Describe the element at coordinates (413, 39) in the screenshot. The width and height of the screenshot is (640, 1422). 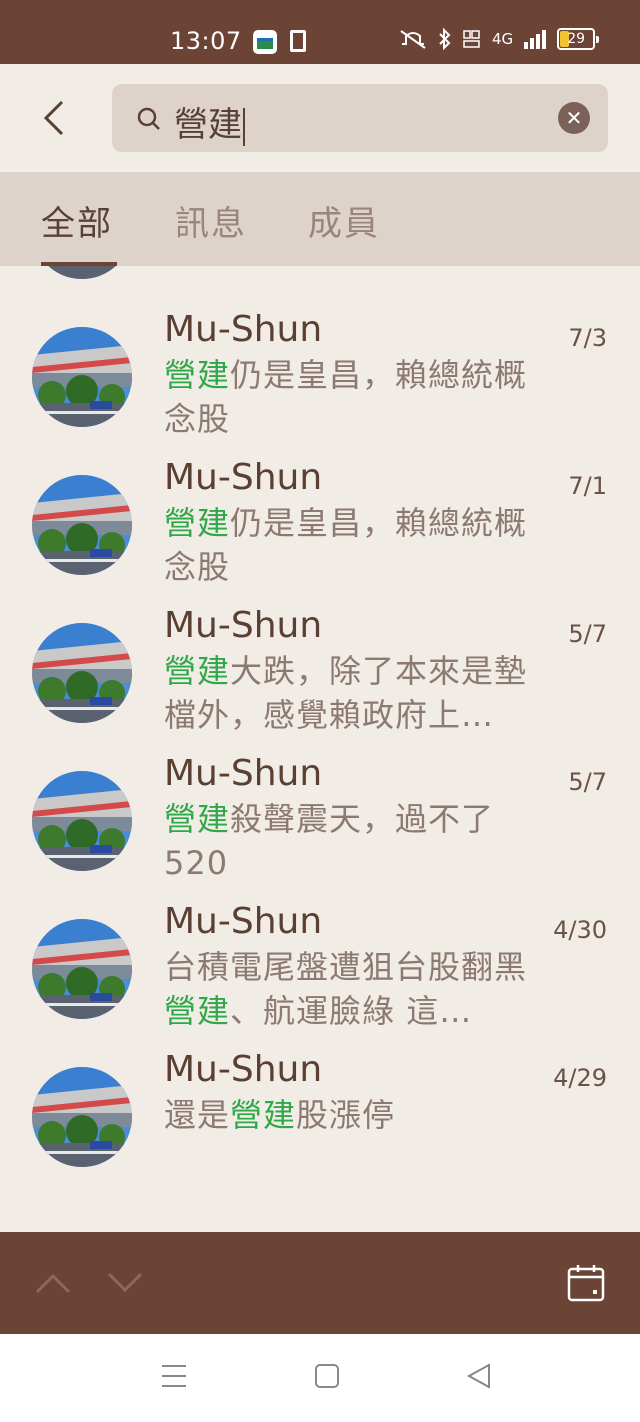
I see `mute-icon` at that location.